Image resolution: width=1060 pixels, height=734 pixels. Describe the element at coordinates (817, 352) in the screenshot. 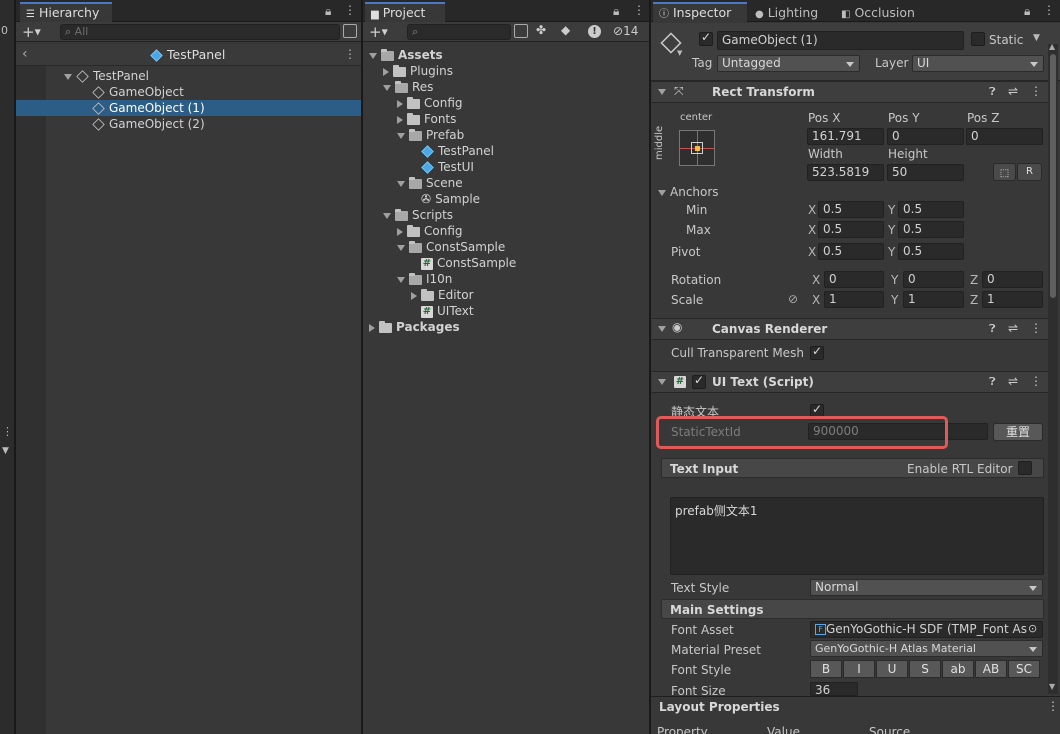

I see `cull-transparent-mesh-checkbox` at that location.